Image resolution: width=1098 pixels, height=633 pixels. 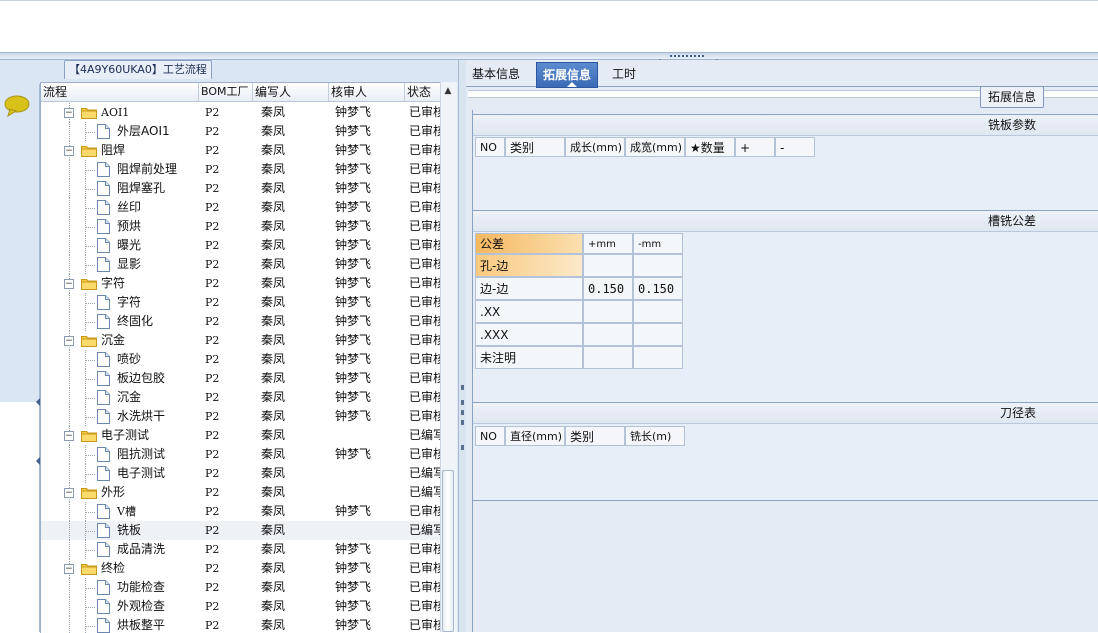 I want to click on table-row: 终固化 P2 秦凤 钟梦飞 已审核, so click(x=241, y=321).